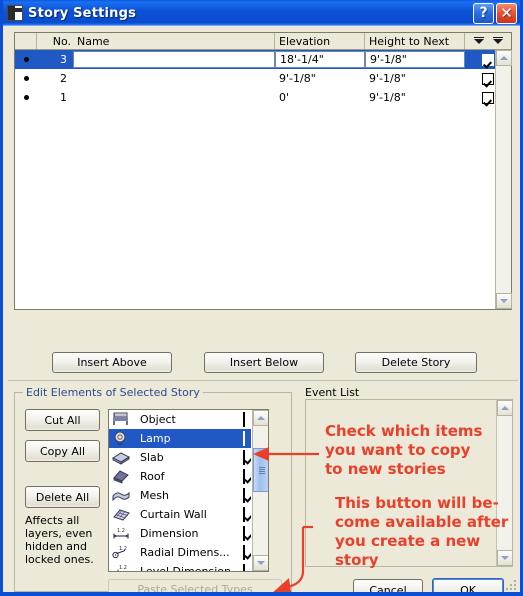  Describe the element at coordinates (260, 470) in the screenshot. I see `list-scroll-thumb` at that location.